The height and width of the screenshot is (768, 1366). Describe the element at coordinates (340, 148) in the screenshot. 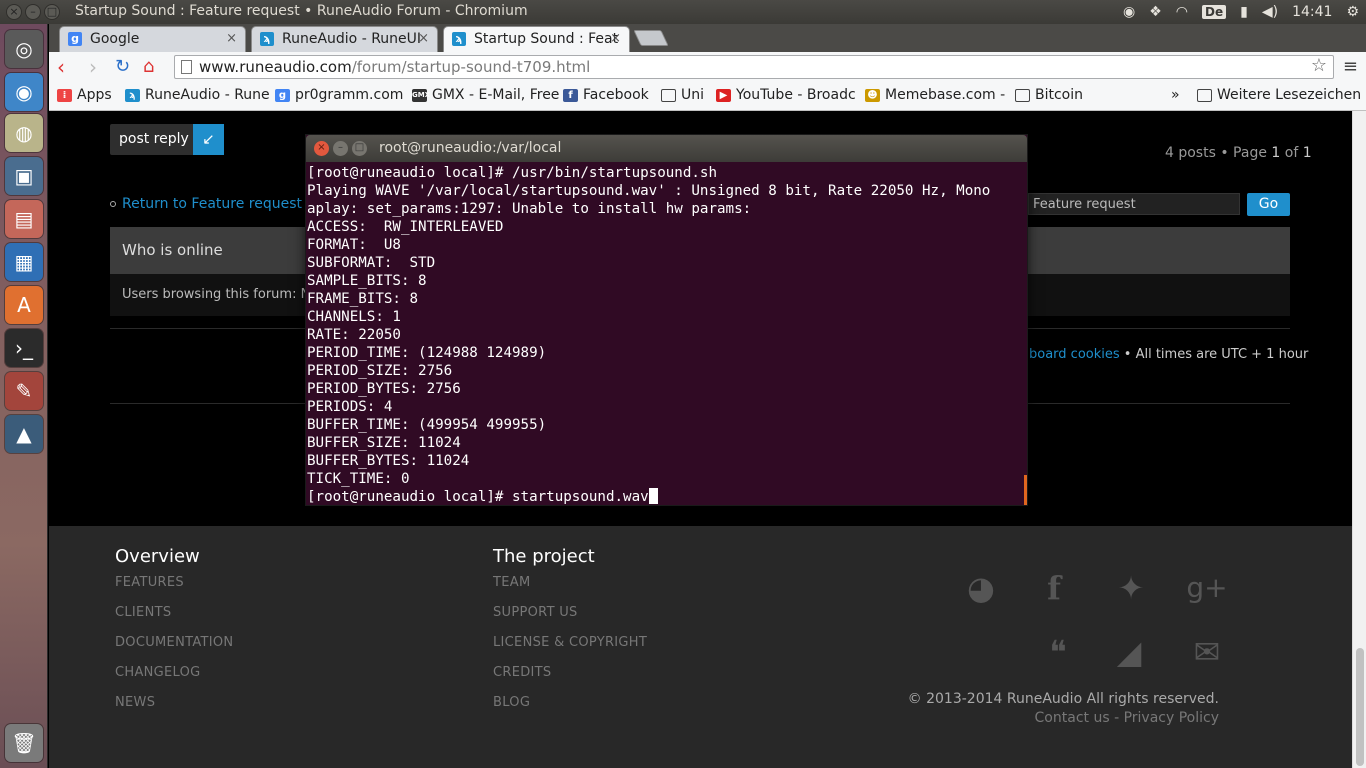

I see `minimize-icon: –` at that location.